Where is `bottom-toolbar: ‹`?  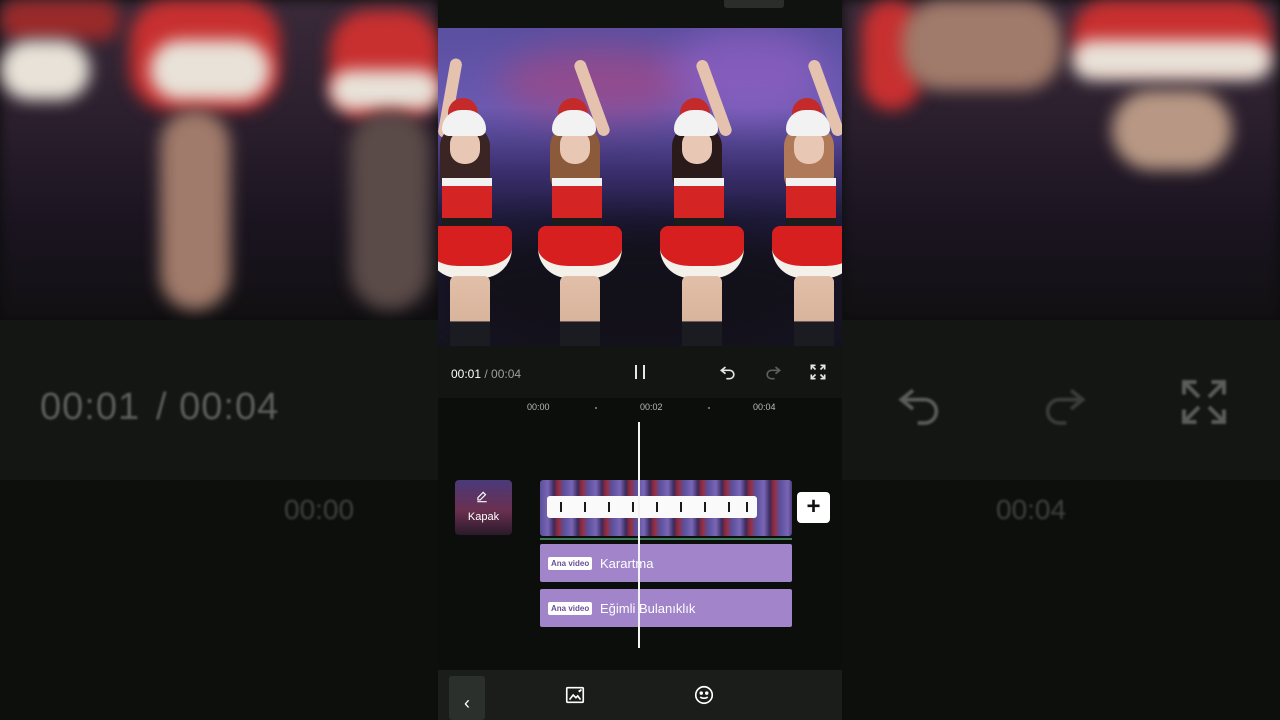 bottom-toolbar: ‹ is located at coordinates (640, 695).